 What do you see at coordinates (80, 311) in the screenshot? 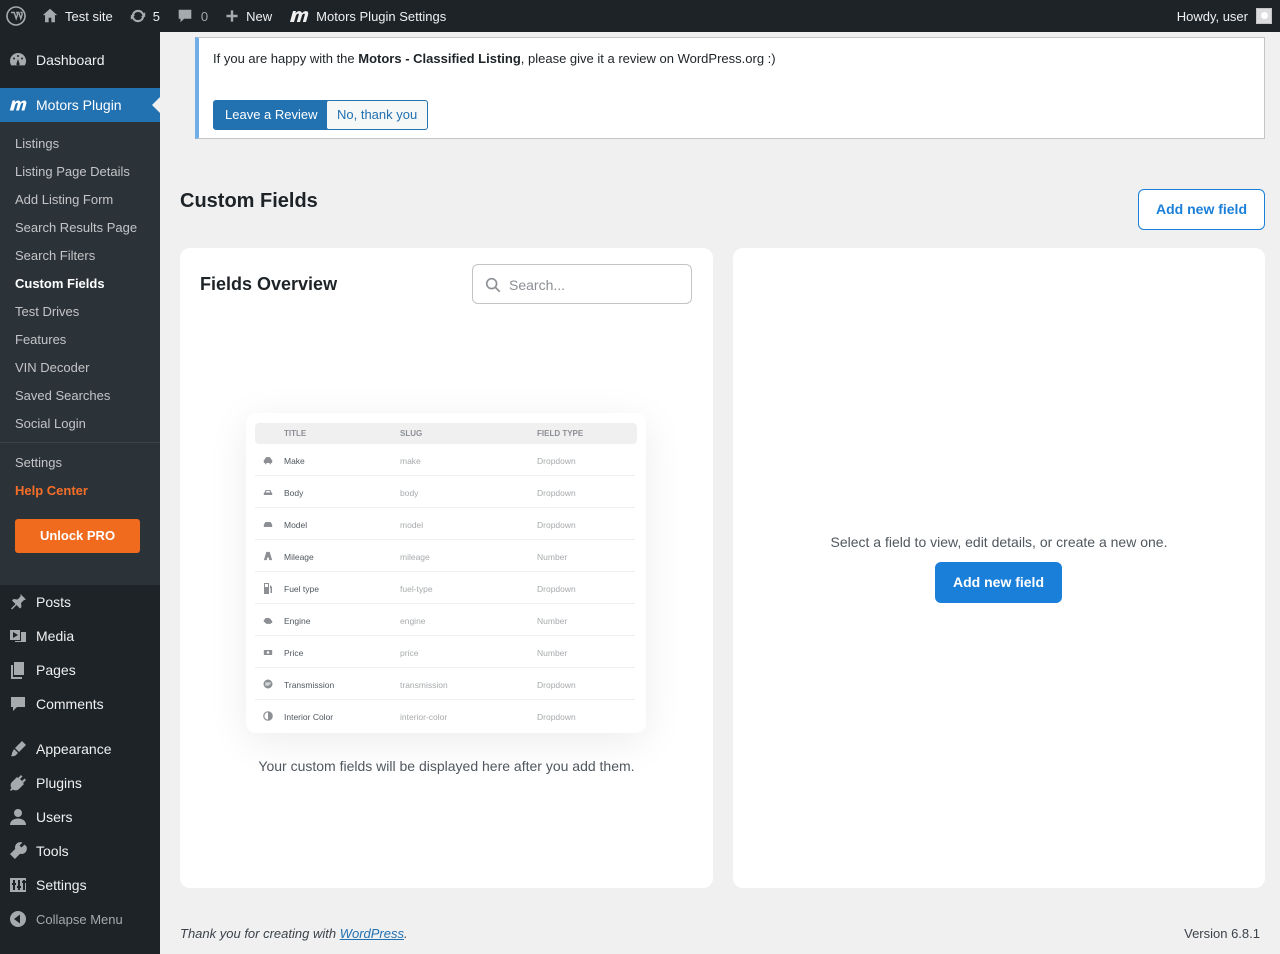
I see `submenu-test-drives: Test Drives` at bounding box center [80, 311].